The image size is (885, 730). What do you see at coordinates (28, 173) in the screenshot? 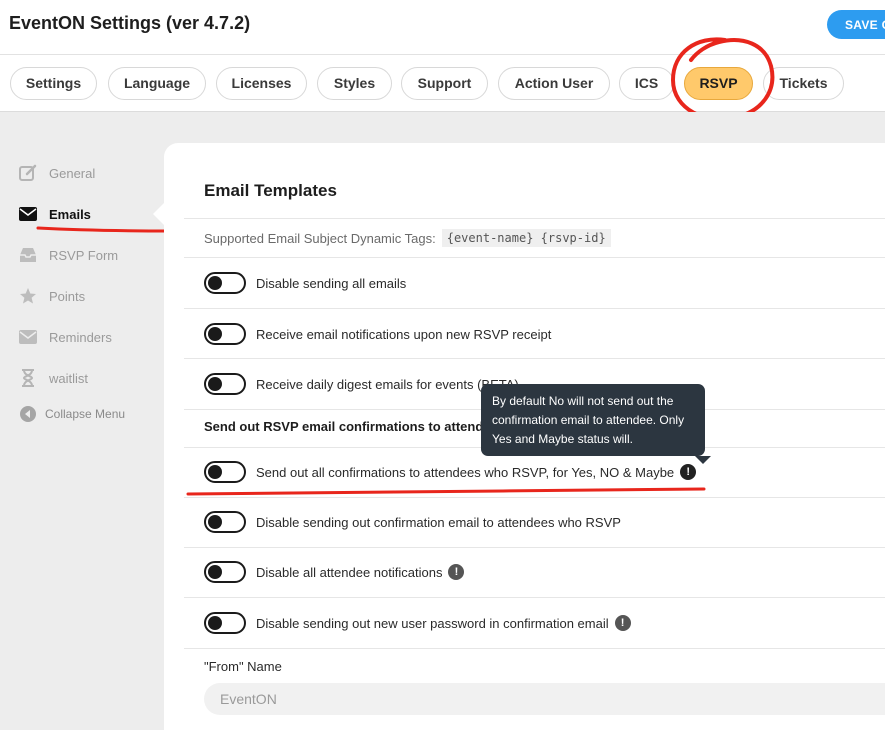
I see `edit-icon` at bounding box center [28, 173].